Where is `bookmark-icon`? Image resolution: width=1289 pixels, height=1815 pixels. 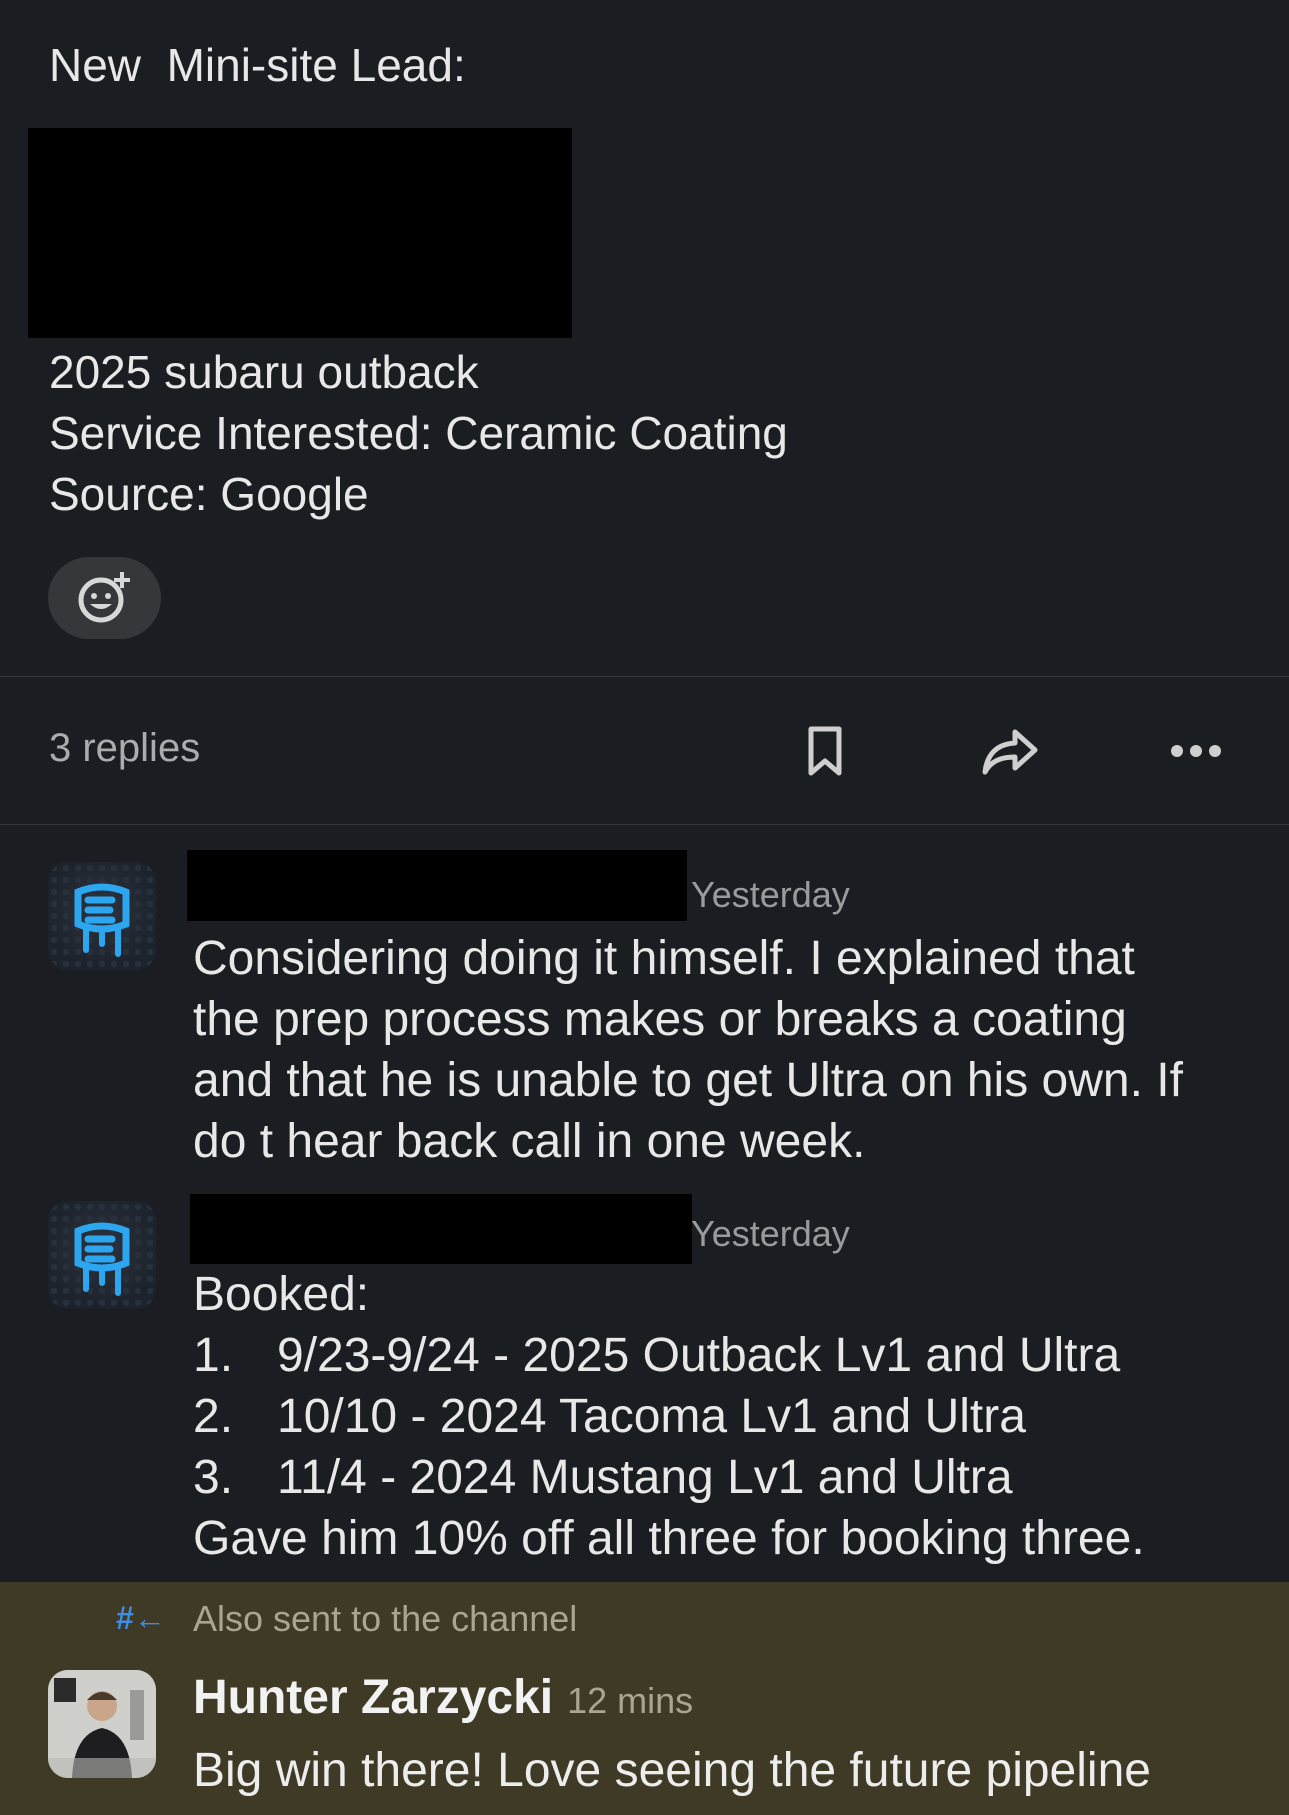 bookmark-icon is located at coordinates (825, 751).